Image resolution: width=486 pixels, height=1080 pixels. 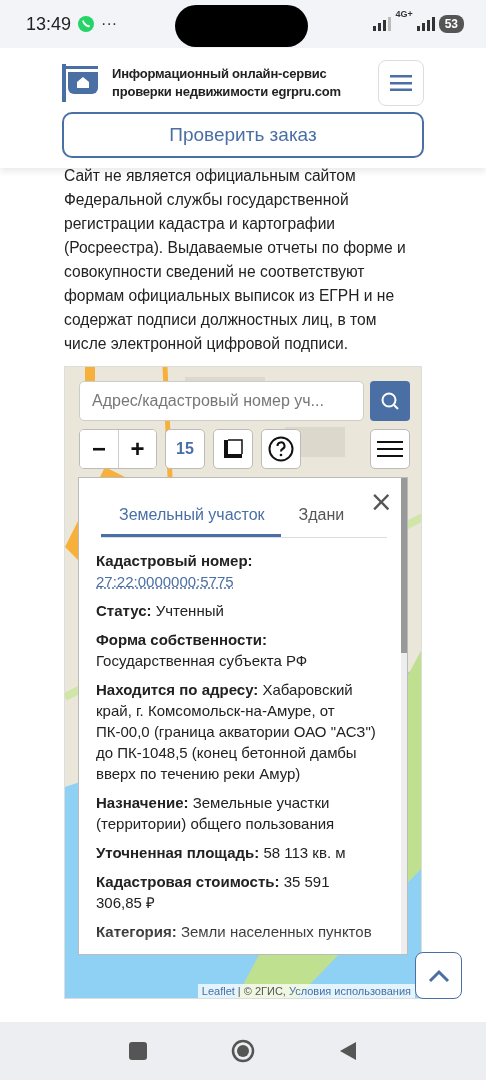 I want to click on help-icon, so click(x=281, y=449).